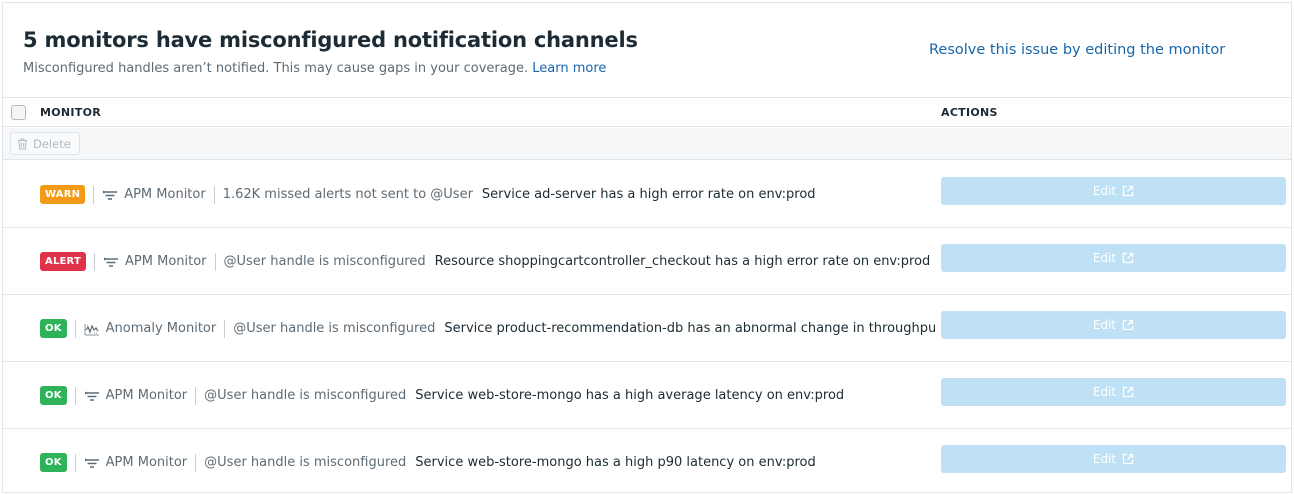 Image resolution: width=1294 pixels, height=495 pixels. I want to click on table-header: MONITOR ACTIONS, so click(647, 113).